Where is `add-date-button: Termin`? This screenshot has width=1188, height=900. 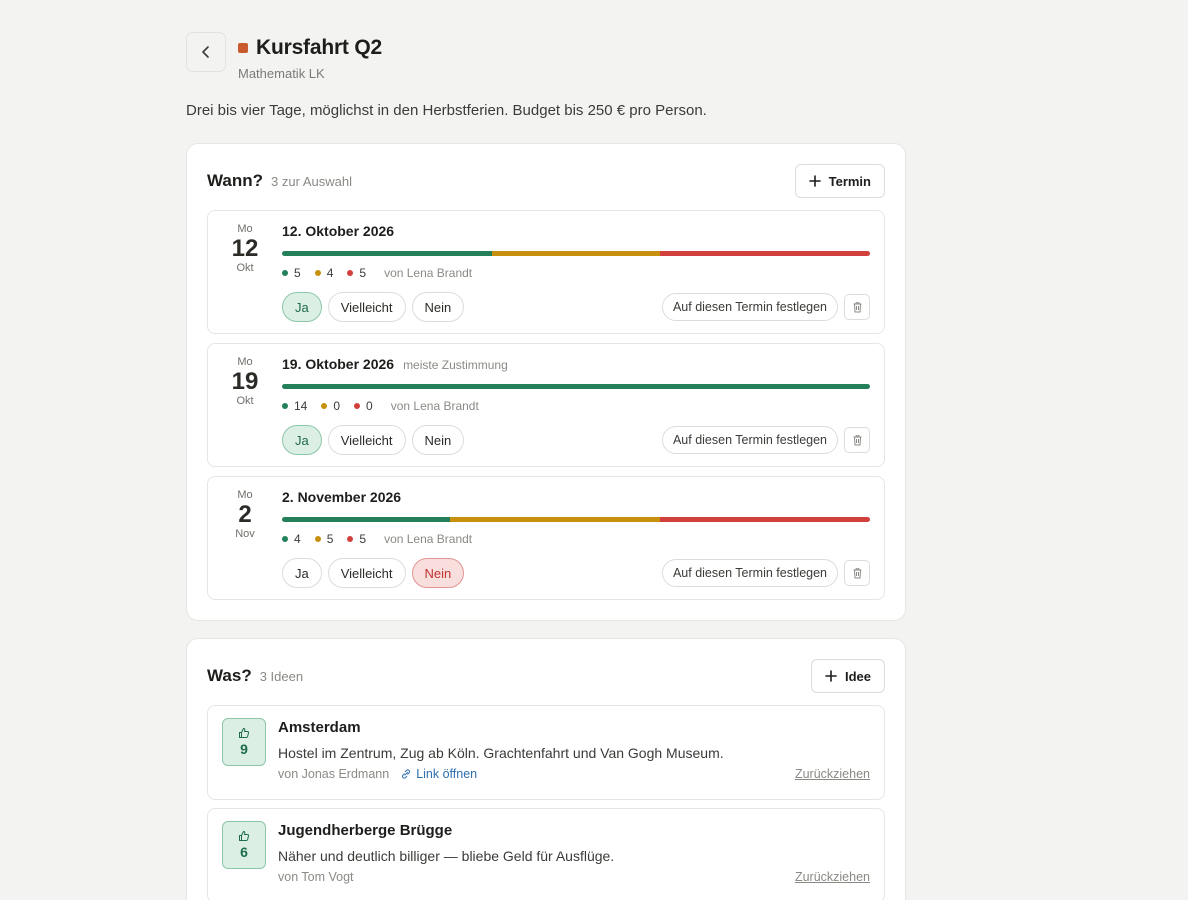
add-date-button: Termin is located at coordinates (839, 181).